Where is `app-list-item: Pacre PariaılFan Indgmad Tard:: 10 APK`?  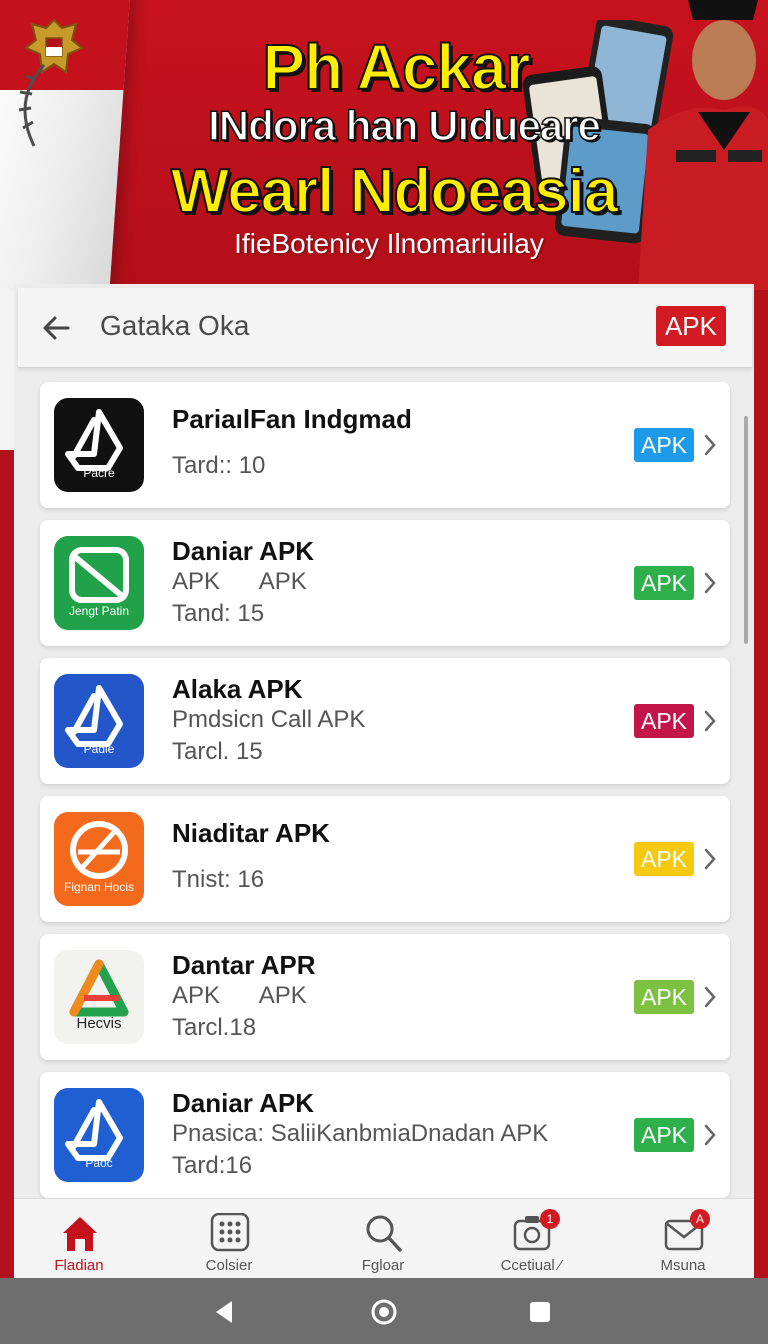 app-list-item: Pacre PariaılFan Indgmad Tard:: 10 APK is located at coordinates (385, 445).